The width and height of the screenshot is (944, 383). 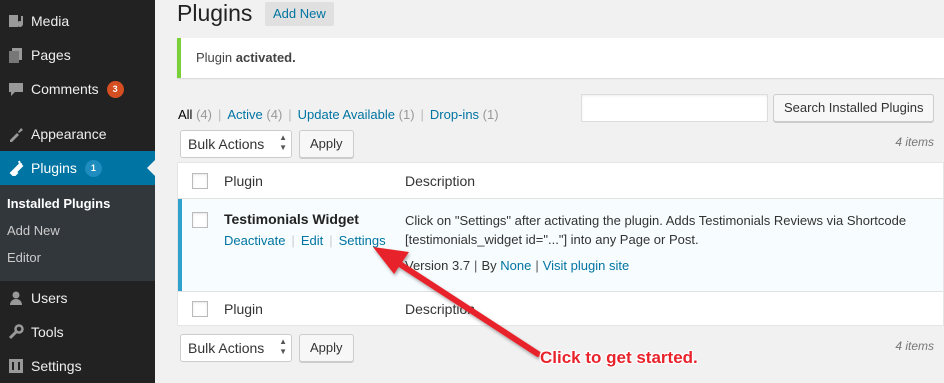 I want to click on search-plugins-button: Search Installed Plugins, so click(x=854, y=108).